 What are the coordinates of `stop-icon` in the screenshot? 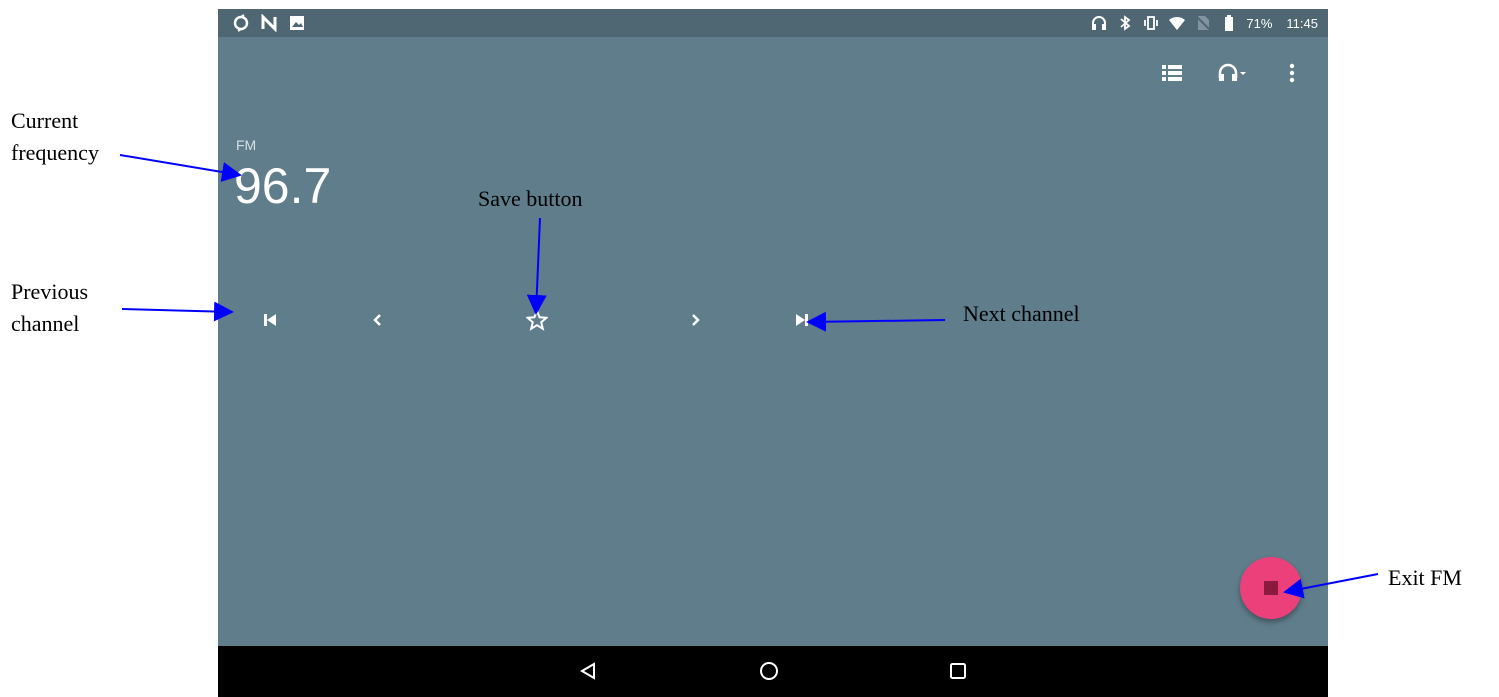 It's located at (1271, 588).